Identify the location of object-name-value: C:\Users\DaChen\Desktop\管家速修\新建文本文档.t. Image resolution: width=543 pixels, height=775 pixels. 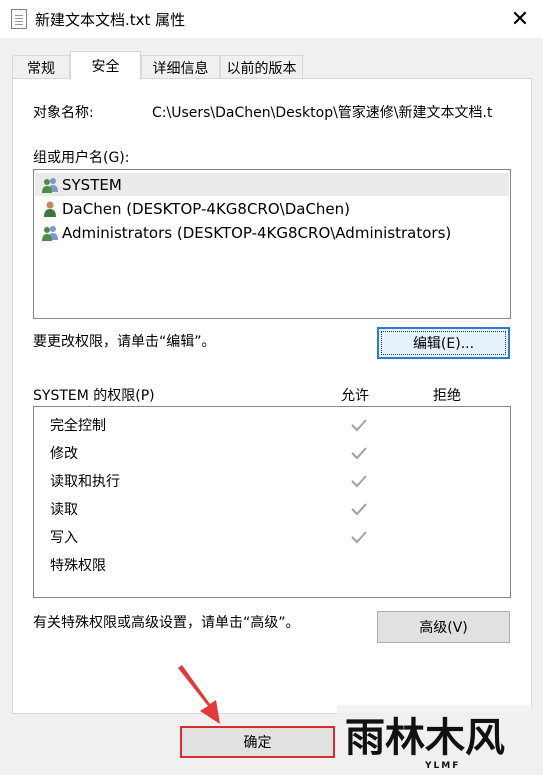
(322, 113).